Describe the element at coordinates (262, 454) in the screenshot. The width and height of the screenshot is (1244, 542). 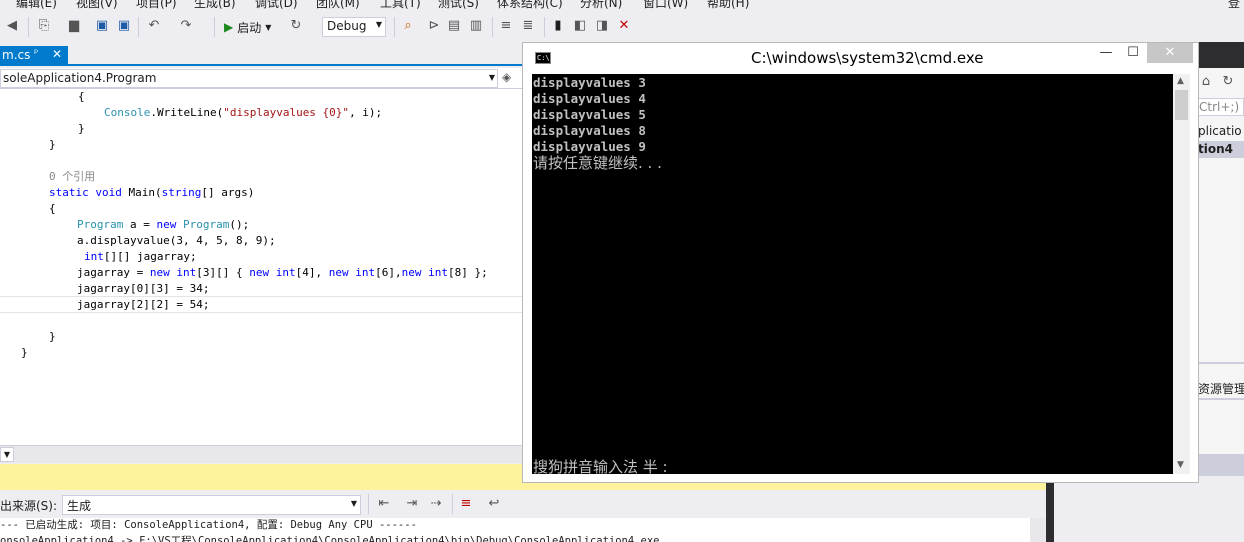
I see `editor-horizontal-scrollbar: ▼` at that location.